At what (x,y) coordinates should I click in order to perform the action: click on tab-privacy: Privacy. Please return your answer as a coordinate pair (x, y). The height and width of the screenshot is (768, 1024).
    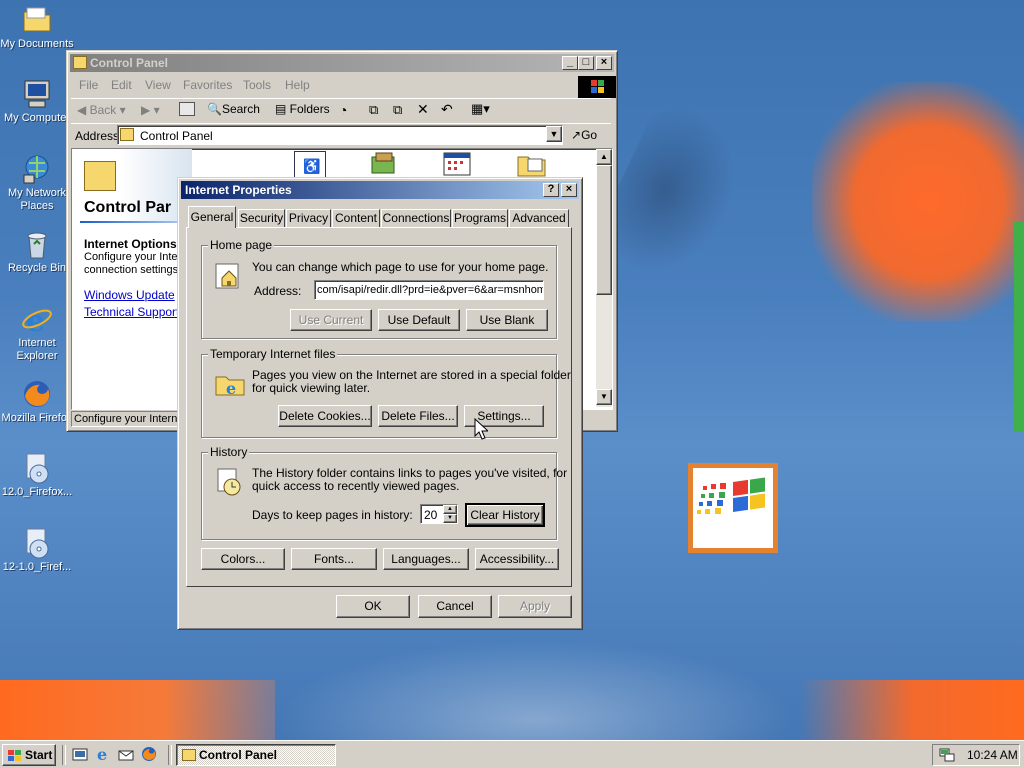
    Looking at the image, I should click on (308, 218).